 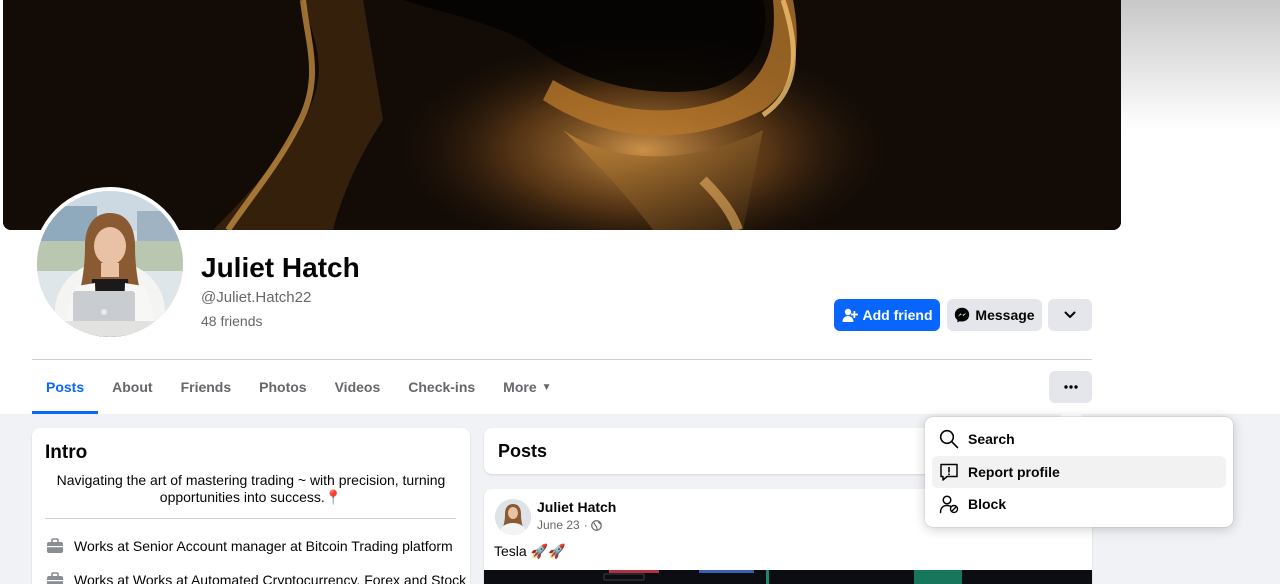 I want to click on post-text: Tesla 🚀🚀, so click(x=530, y=551).